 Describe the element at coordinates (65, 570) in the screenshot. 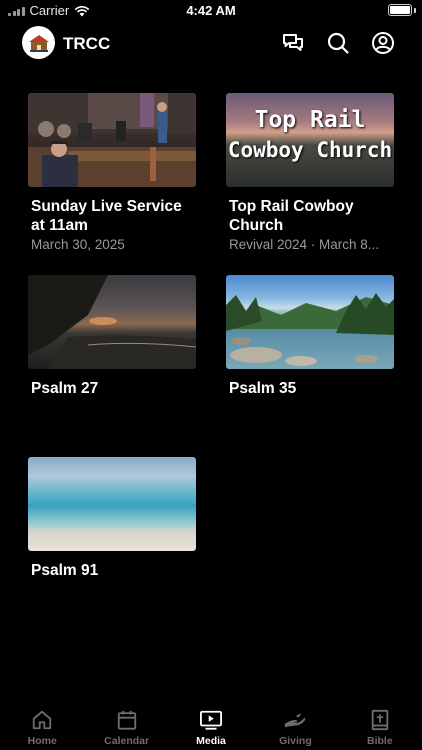

I see `media-title: Psalm 91` at that location.